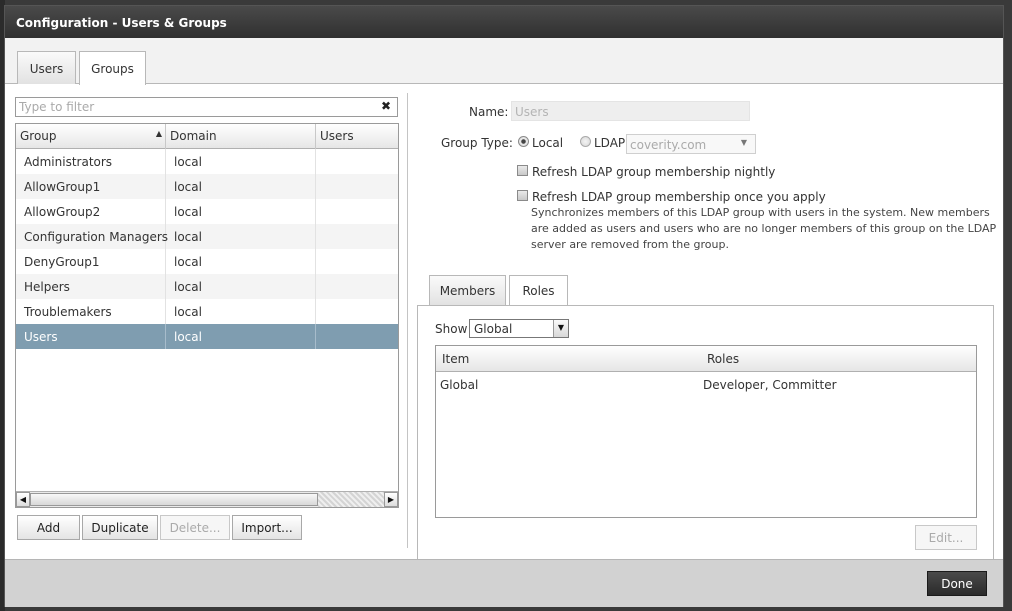  Describe the element at coordinates (610, 143) in the screenshot. I see `radio-ldap-label: LDAP` at that location.